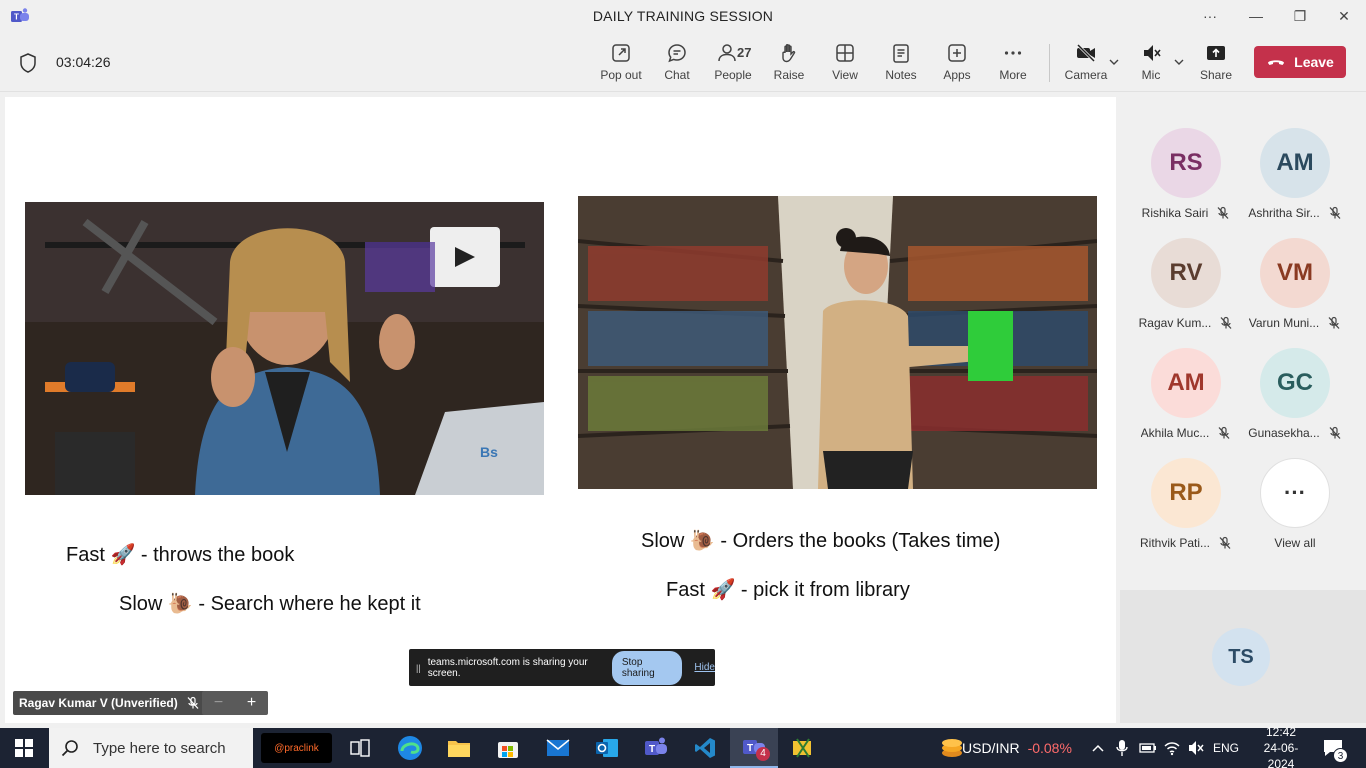  What do you see at coordinates (459, 748) in the screenshot?
I see `taskbar-file-explorer` at bounding box center [459, 748].